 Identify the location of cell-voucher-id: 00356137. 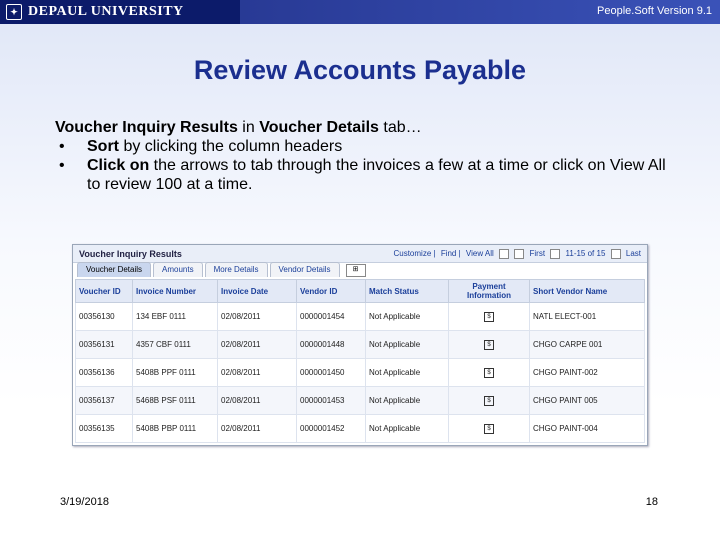
(104, 400).